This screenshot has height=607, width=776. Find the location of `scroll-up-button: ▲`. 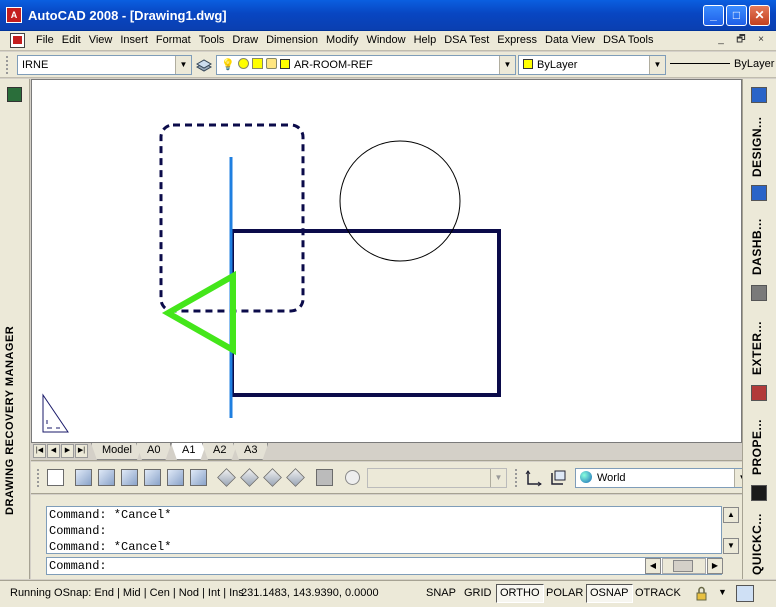

scroll-up-button: ▲ is located at coordinates (731, 515).